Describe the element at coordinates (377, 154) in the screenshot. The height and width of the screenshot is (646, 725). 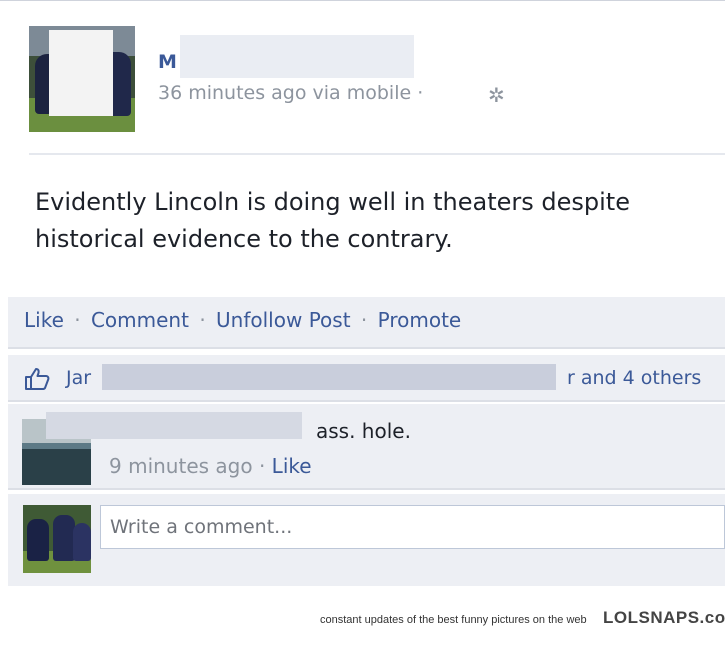
I see `header-divider` at that location.